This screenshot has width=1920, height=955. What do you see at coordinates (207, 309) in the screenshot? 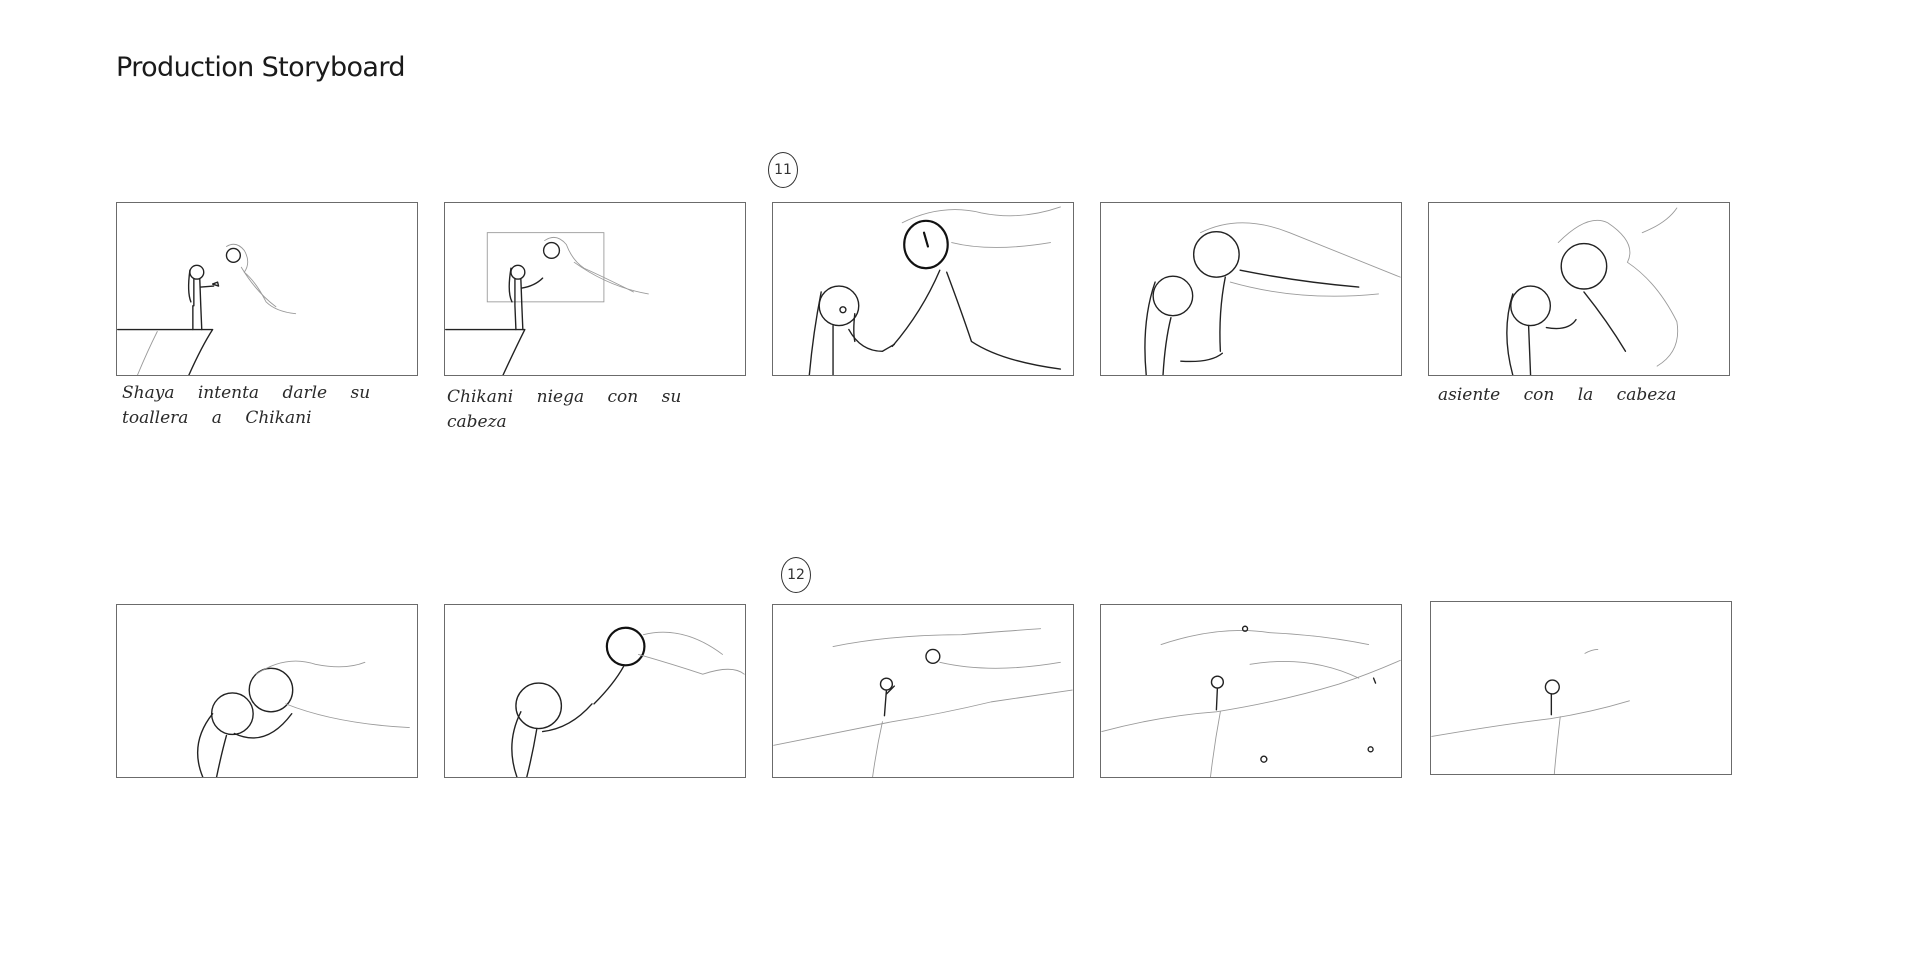
I see `sketch-figure-offering` at bounding box center [207, 309].